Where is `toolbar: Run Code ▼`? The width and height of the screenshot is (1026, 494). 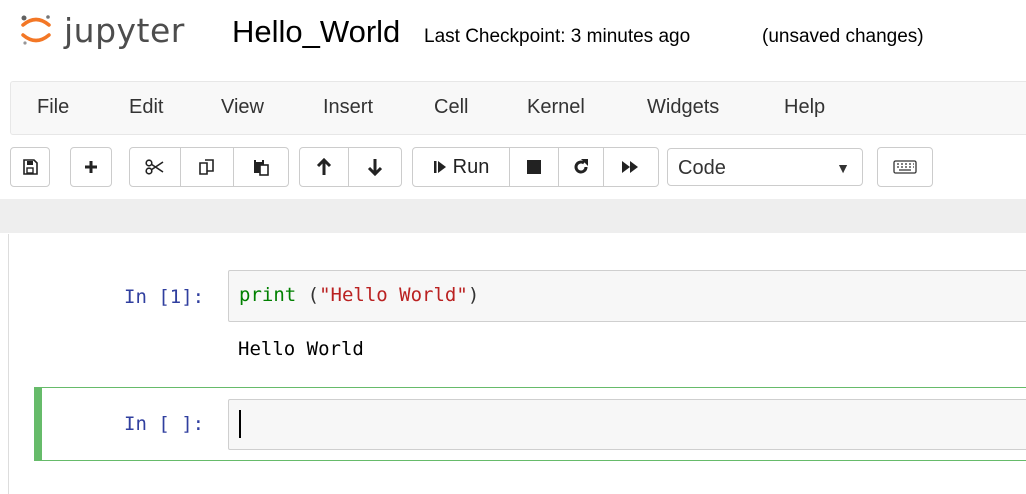 toolbar: Run Code ▼ is located at coordinates (513, 168).